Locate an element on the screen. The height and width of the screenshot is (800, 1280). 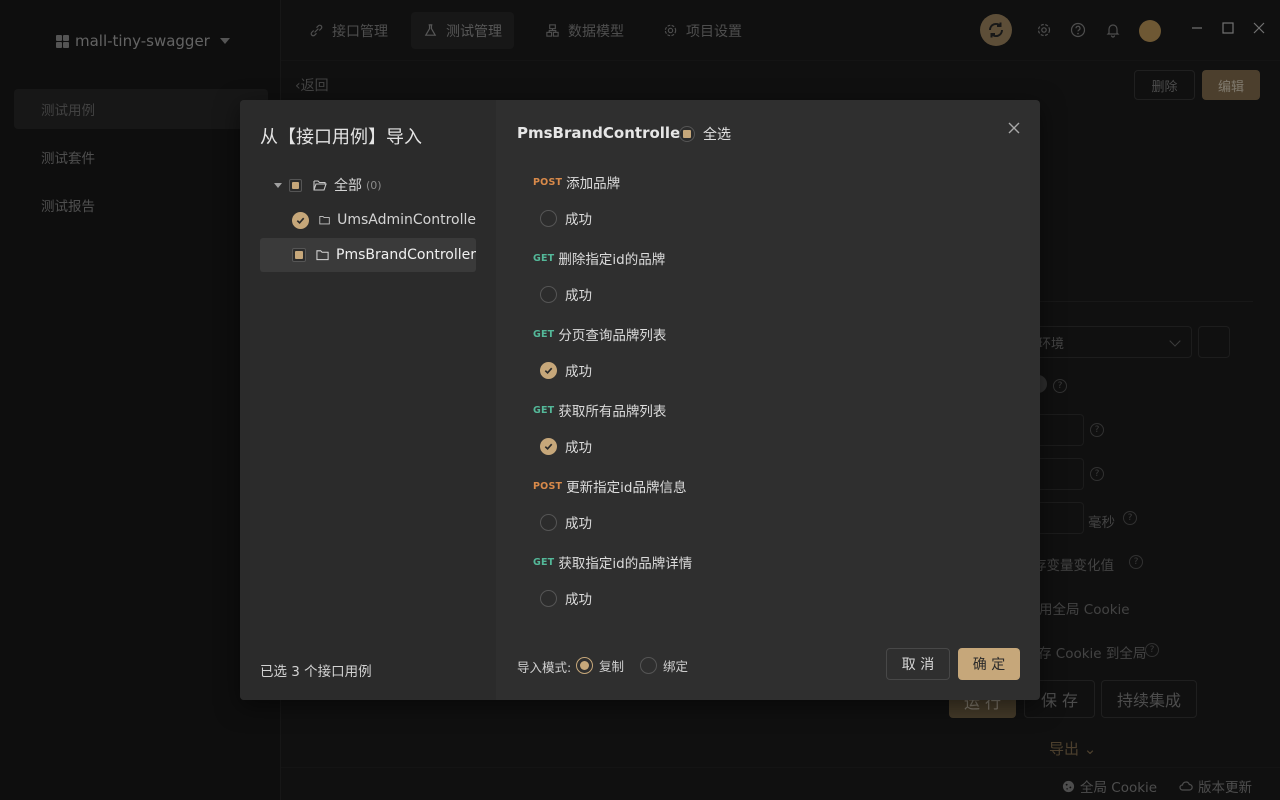
folder-open-icon is located at coordinates (320, 185).